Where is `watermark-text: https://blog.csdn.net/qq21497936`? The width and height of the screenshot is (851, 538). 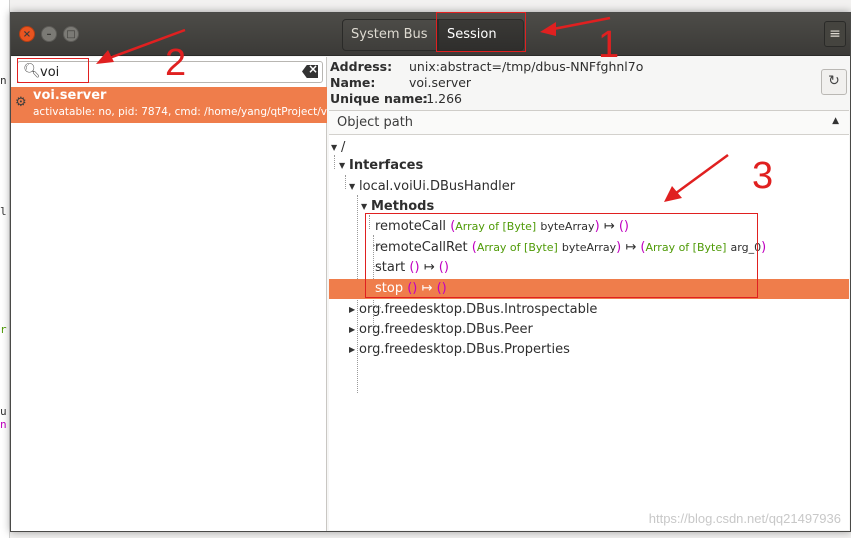 watermark-text: https://blog.csdn.net/qq21497936 is located at coordinates (744, 518).